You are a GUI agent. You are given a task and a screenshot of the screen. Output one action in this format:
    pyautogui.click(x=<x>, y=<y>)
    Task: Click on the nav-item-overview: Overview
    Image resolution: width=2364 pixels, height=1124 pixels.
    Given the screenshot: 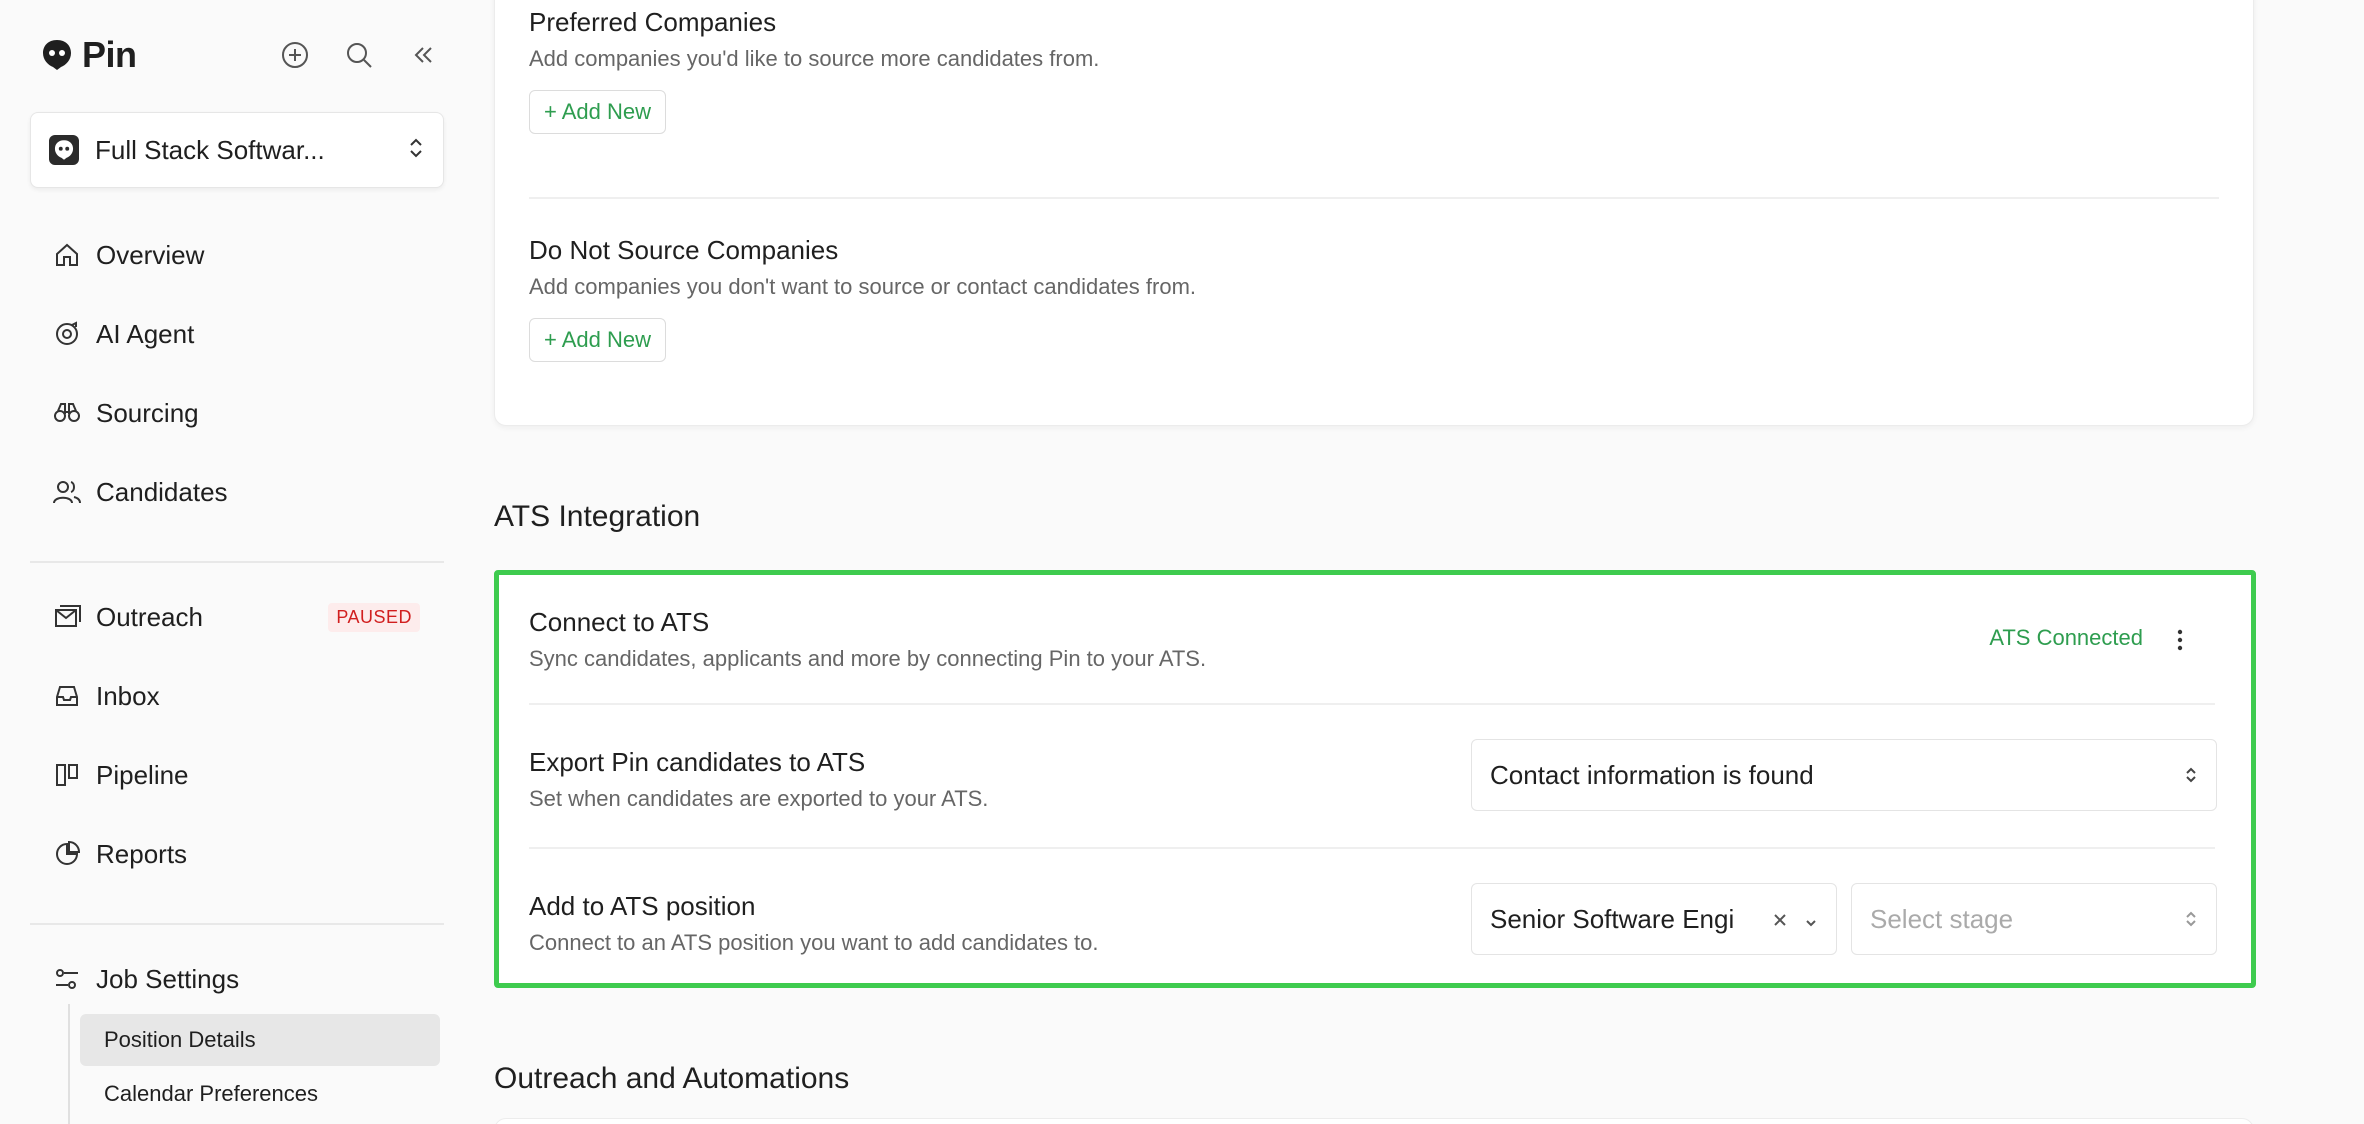 What is the action you would take?
    pyautogui.click(x=237, y=255)
    